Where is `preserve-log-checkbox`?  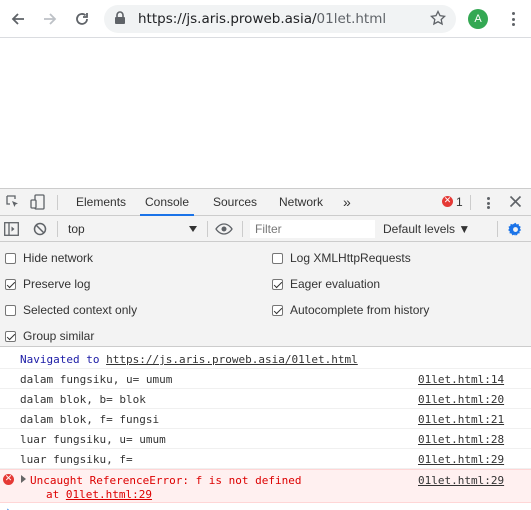 preserve-log-checkbox is located at coordinates (10, 284).